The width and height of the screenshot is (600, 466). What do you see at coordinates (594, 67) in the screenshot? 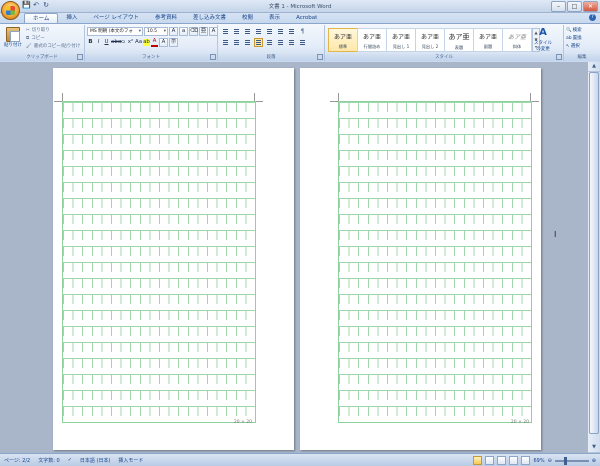
I see `scroll-up-arrow-icon: ▲` at bounding box center [594, 67].